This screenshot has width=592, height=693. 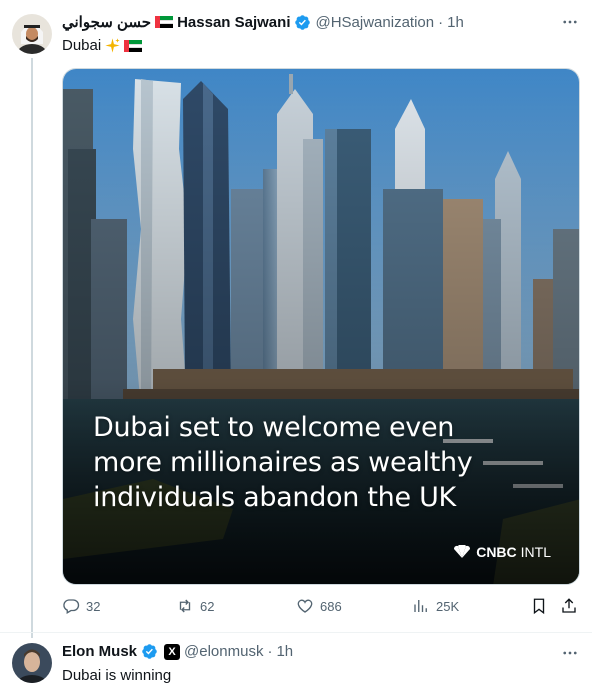 What do you see at coordinates (112, 45) in the screenshot?
I see `sparkles-icon` at bounding box center [112, 45].